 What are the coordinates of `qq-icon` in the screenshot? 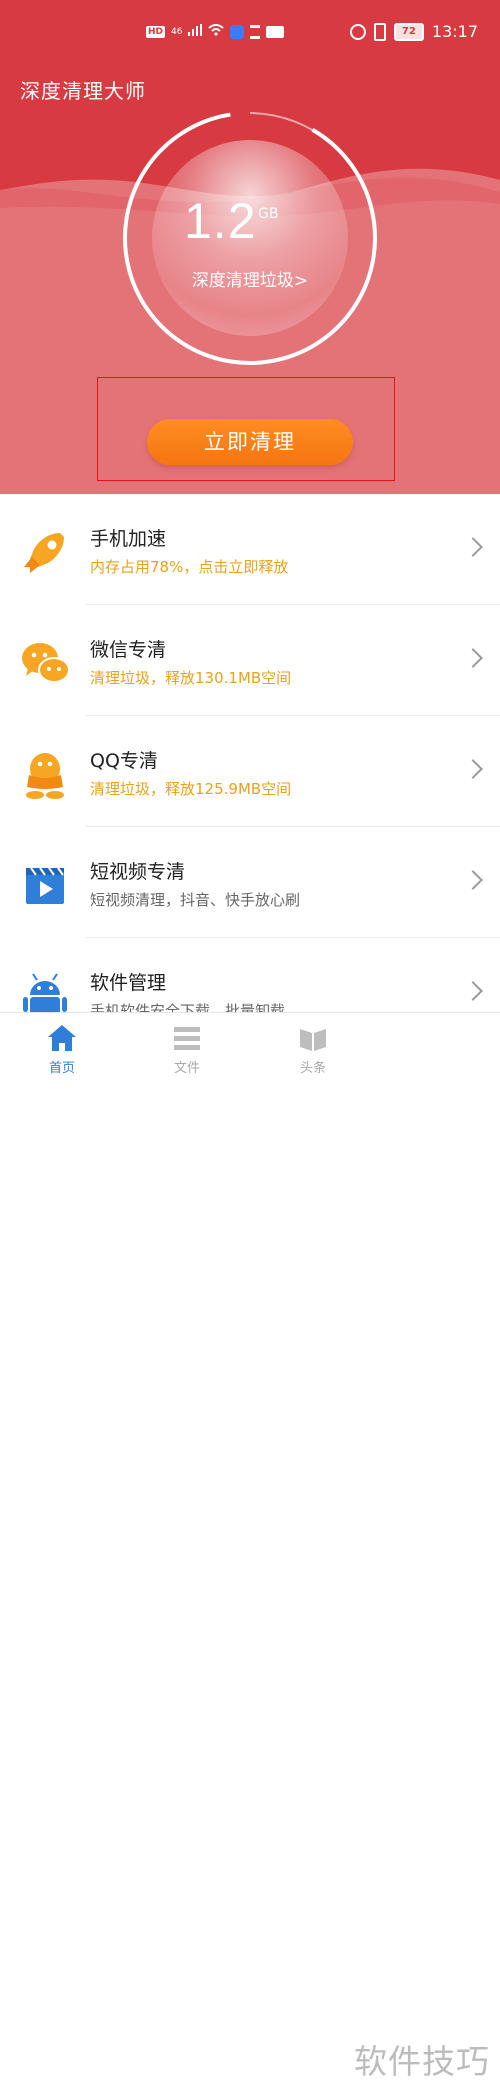 It's located at (45, 774).